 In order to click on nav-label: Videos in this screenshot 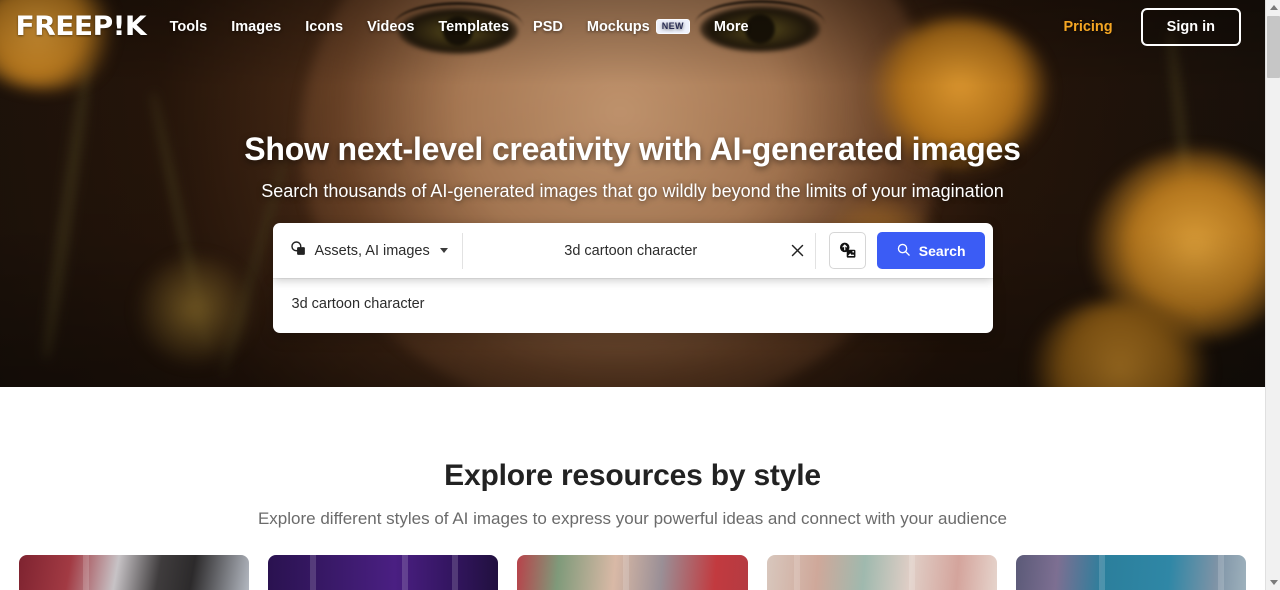, I will do `click(391, 26)`.